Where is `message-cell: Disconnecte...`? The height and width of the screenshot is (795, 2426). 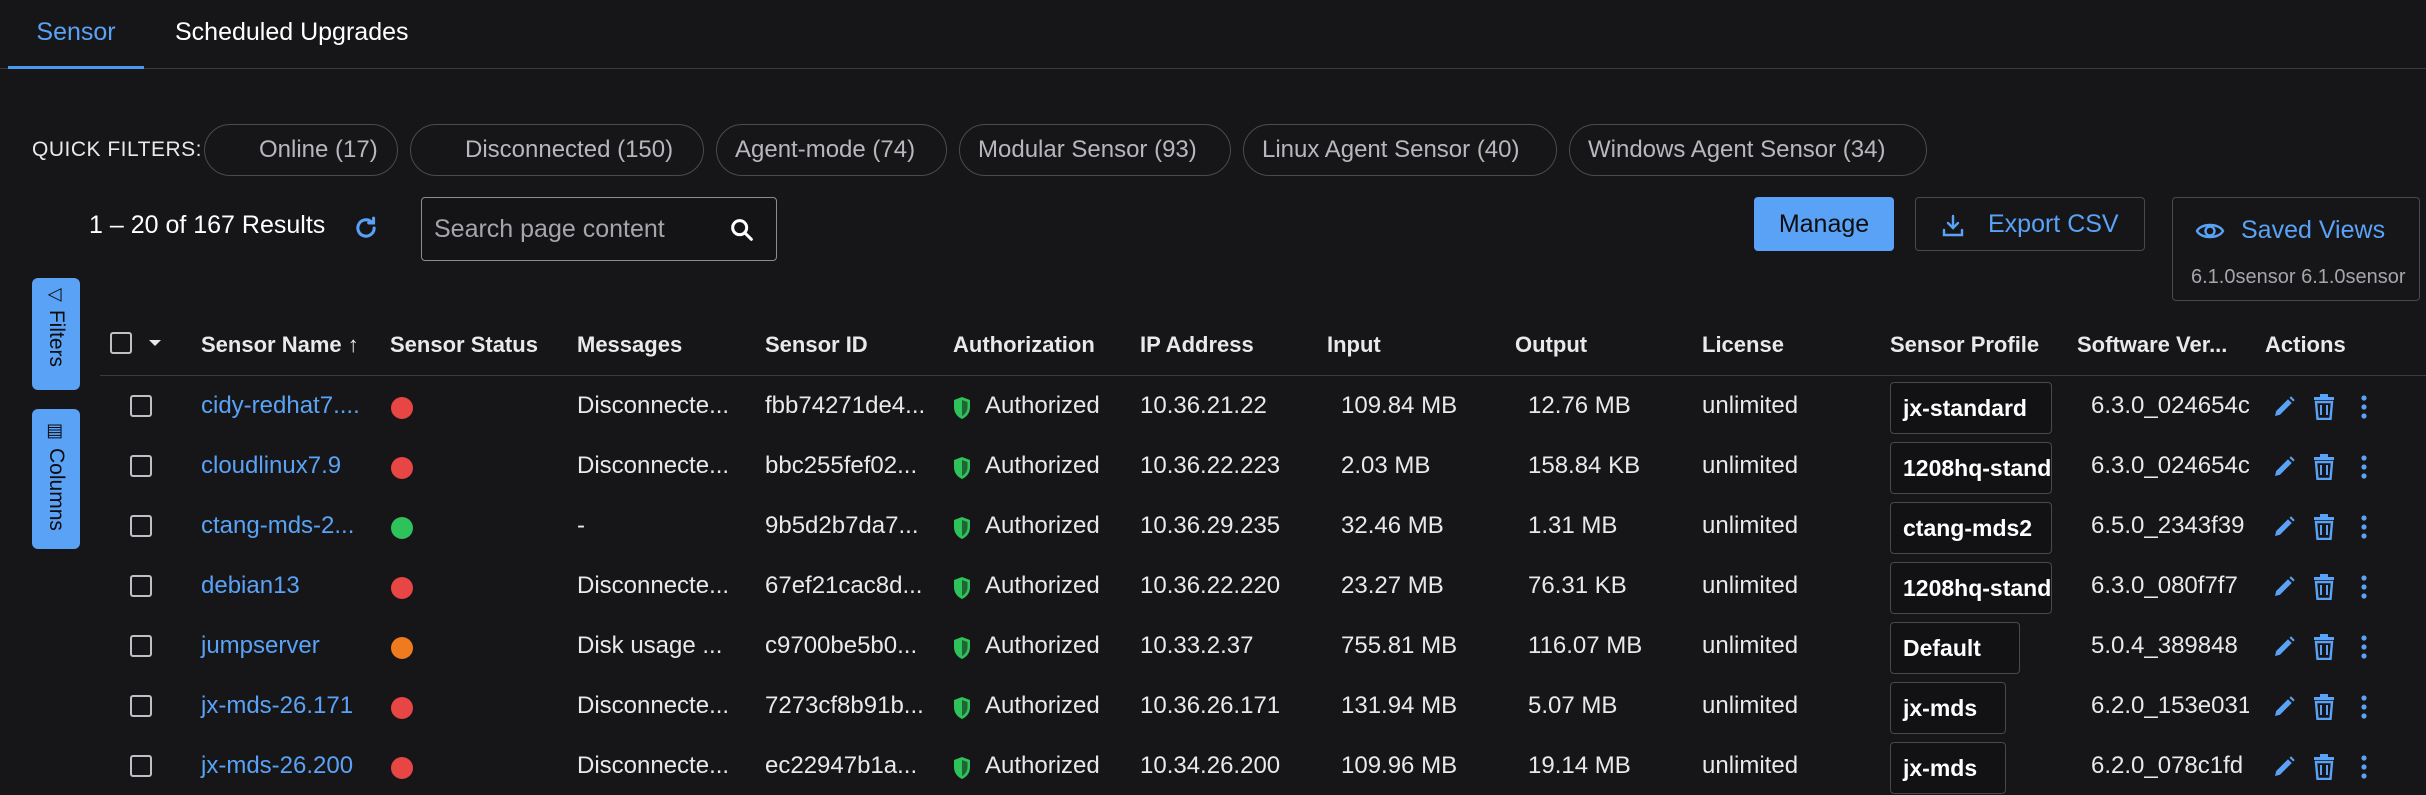 message-cell: Disconnecte... is located at coordinates (653, 585).